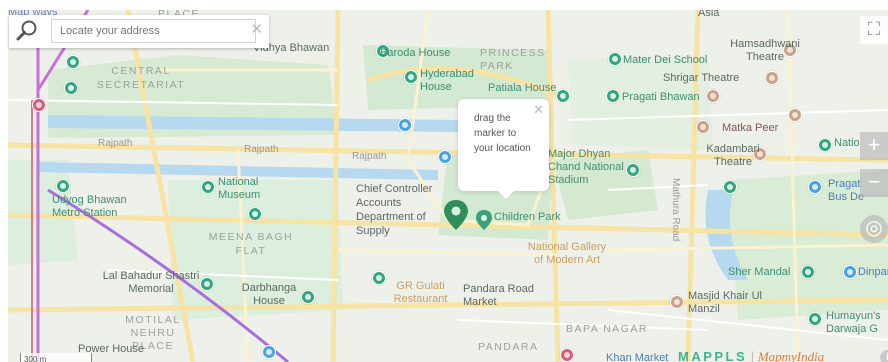 Image resolution: width=888 pixels, height=362 pixels. Describe the element at coordinates (71, 88) in the screenshot. I see `secretariat-poi-icon` at that location.